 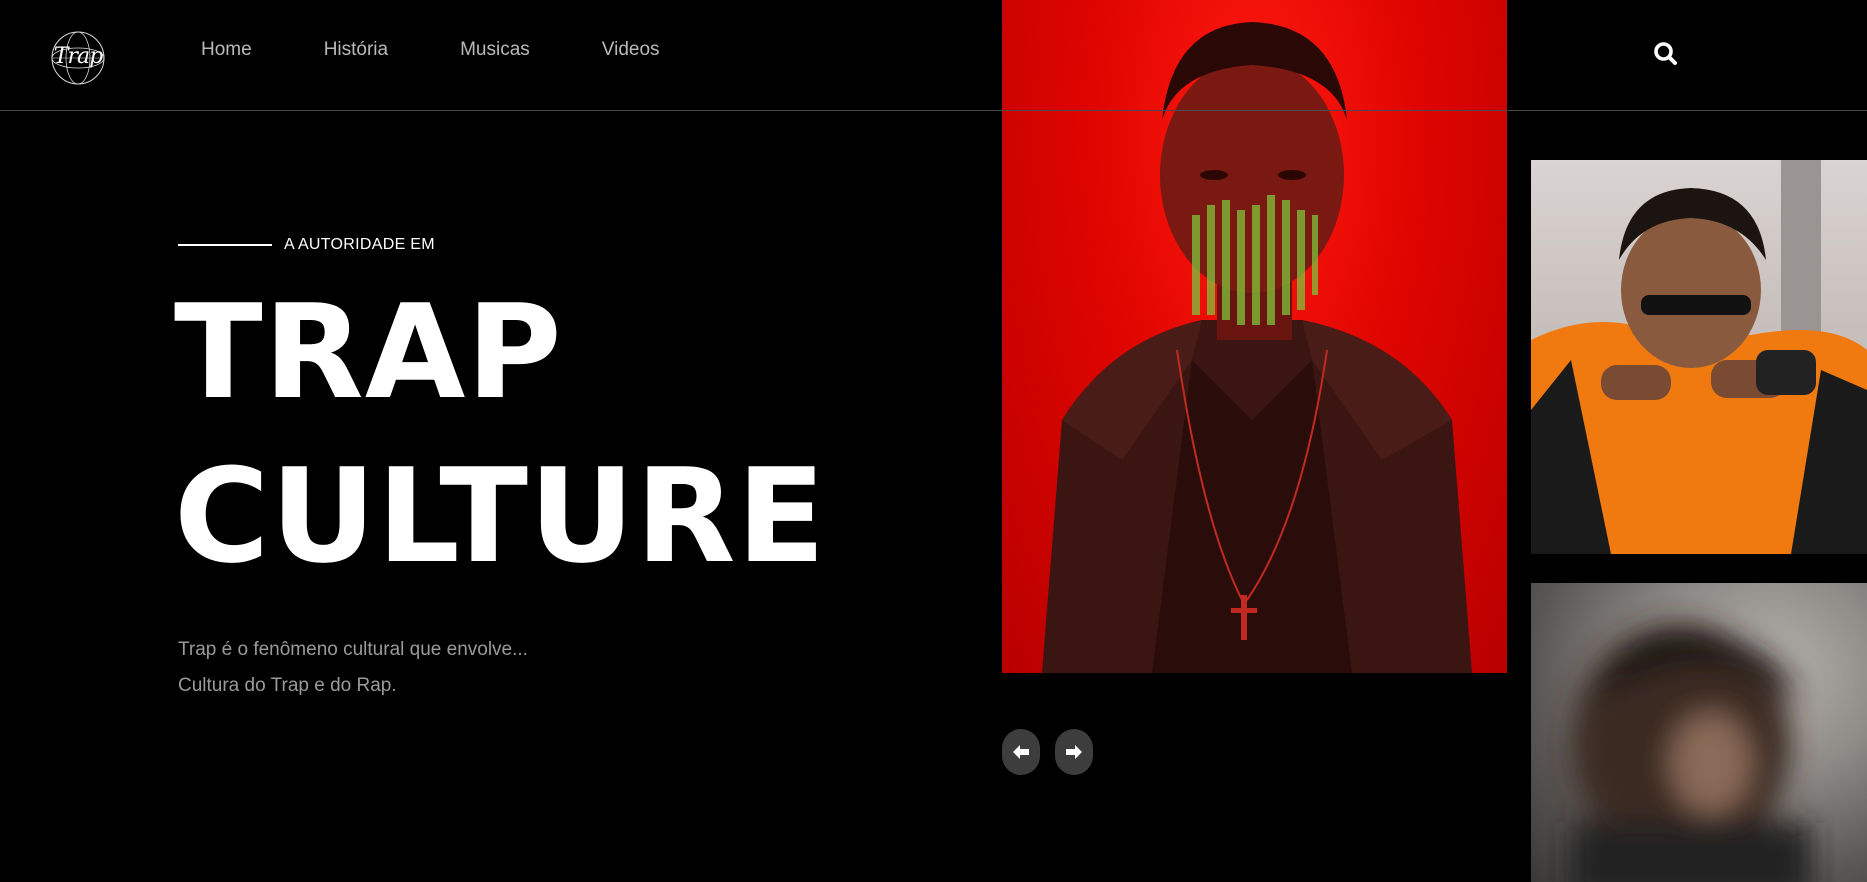 I want to click on headline-line-2: CULTURE, so click(x=500, y=516).